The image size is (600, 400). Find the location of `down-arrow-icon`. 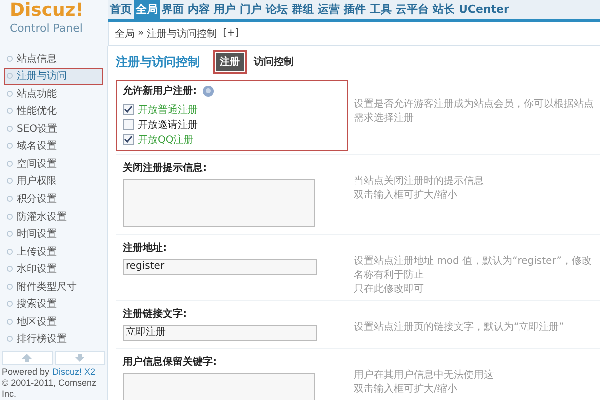

down-arrow-icon is located at coordinates (79, 358).